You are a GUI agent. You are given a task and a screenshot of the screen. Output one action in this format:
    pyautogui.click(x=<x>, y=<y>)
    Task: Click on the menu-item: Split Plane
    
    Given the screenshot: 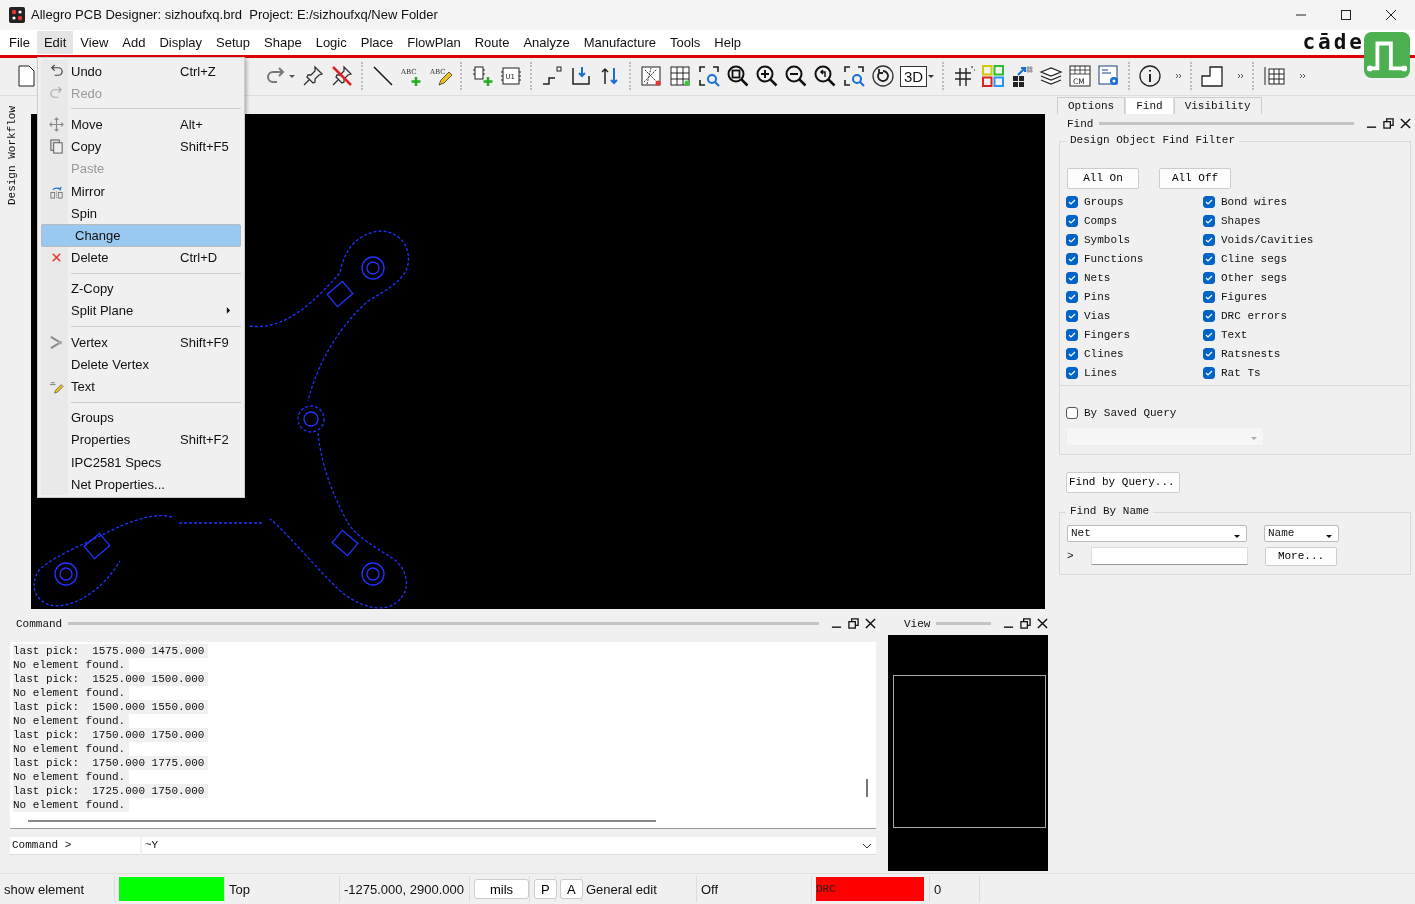 What is the action you would take?
    pyautogui.click(x=141, y=311)
    